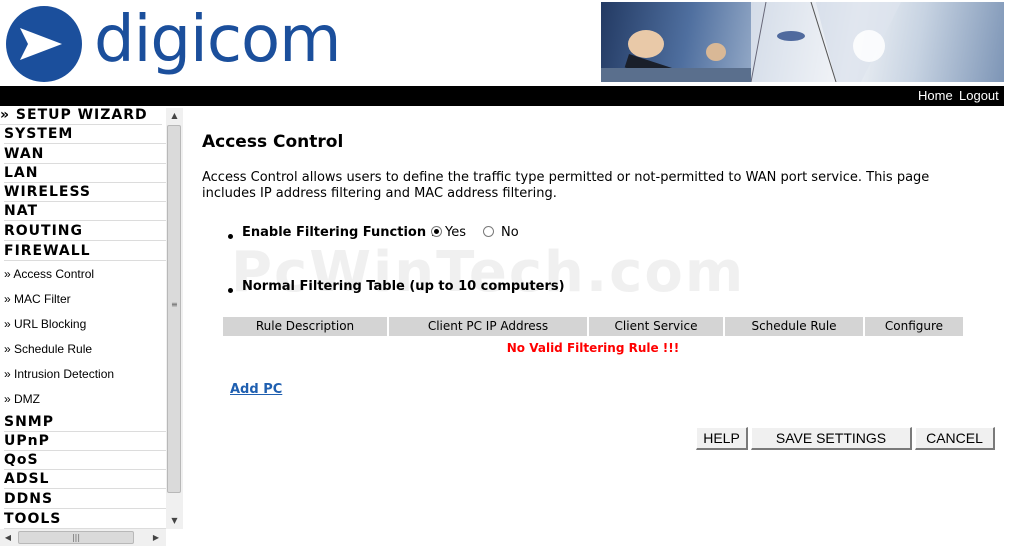 This screenshot has height=546, width=1022. I want to click on sidebar-horizontal-scrollbar: ◀ ||| ▶, so click(83, 537).